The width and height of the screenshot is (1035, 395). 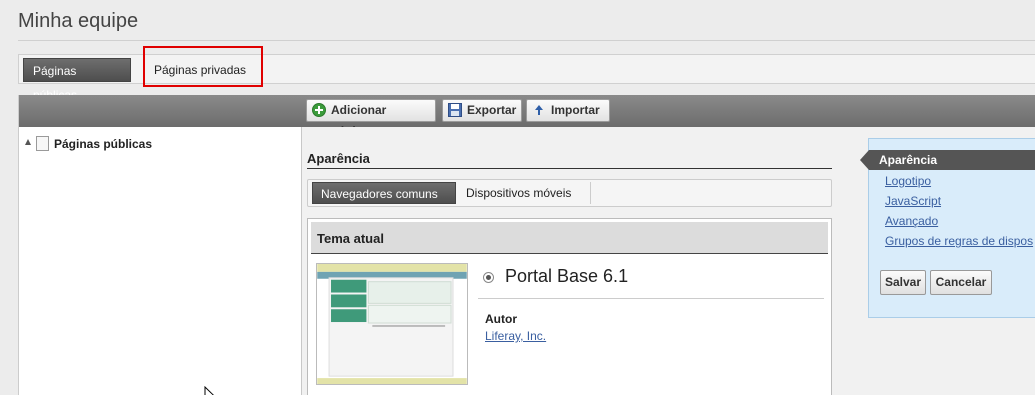 I want to click on add-page-button: Adicionar página, so click(x=371, y=118).